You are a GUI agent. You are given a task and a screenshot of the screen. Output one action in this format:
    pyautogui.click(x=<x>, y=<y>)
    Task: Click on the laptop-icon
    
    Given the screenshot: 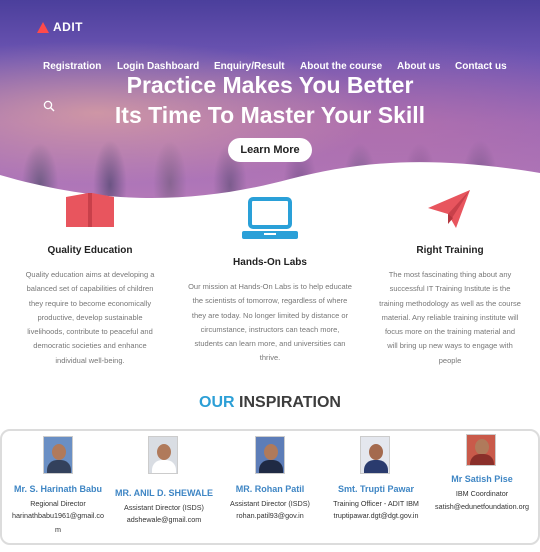 What is the action you would take?
    pyautogui.click(x=270, y=218)
    